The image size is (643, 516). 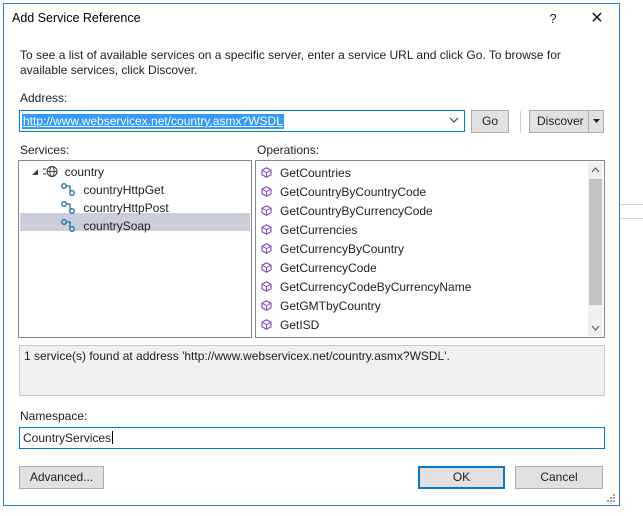 I want to click on operation-label: GetCurrencies, so click(x=319, y=230).